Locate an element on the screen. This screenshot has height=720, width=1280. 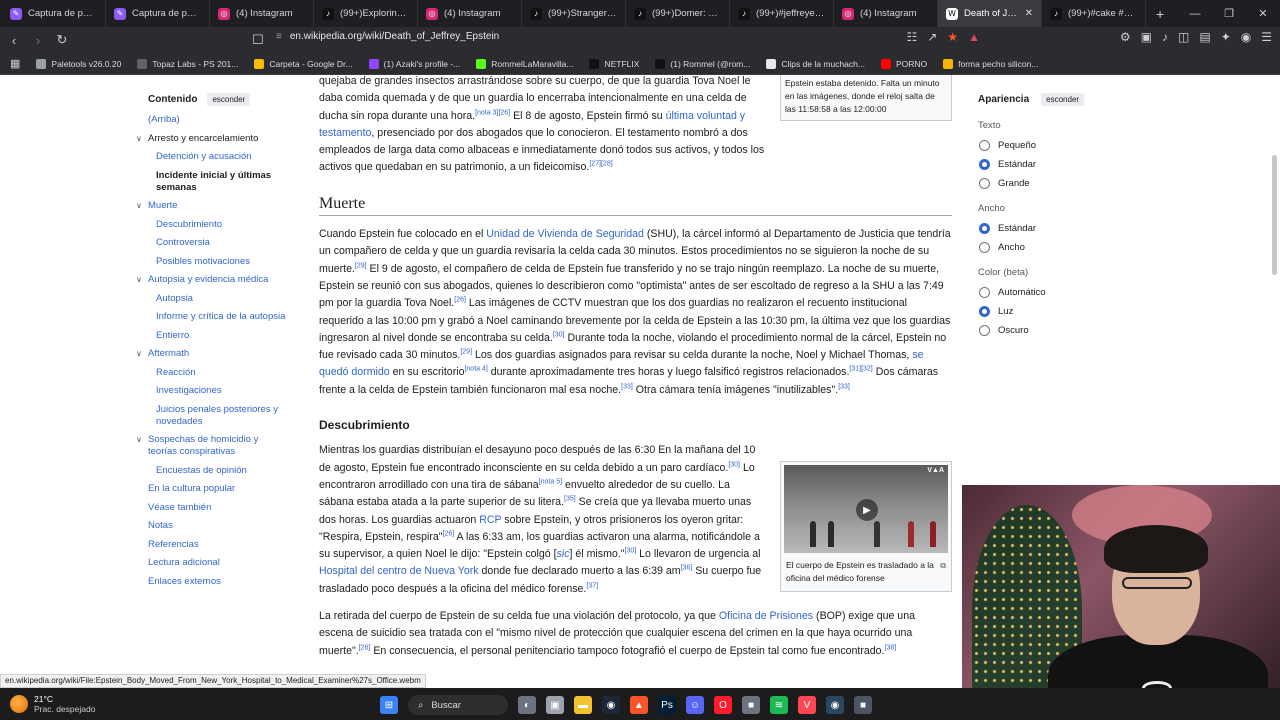
opera-icon: O is located at coordinates (723, 705).